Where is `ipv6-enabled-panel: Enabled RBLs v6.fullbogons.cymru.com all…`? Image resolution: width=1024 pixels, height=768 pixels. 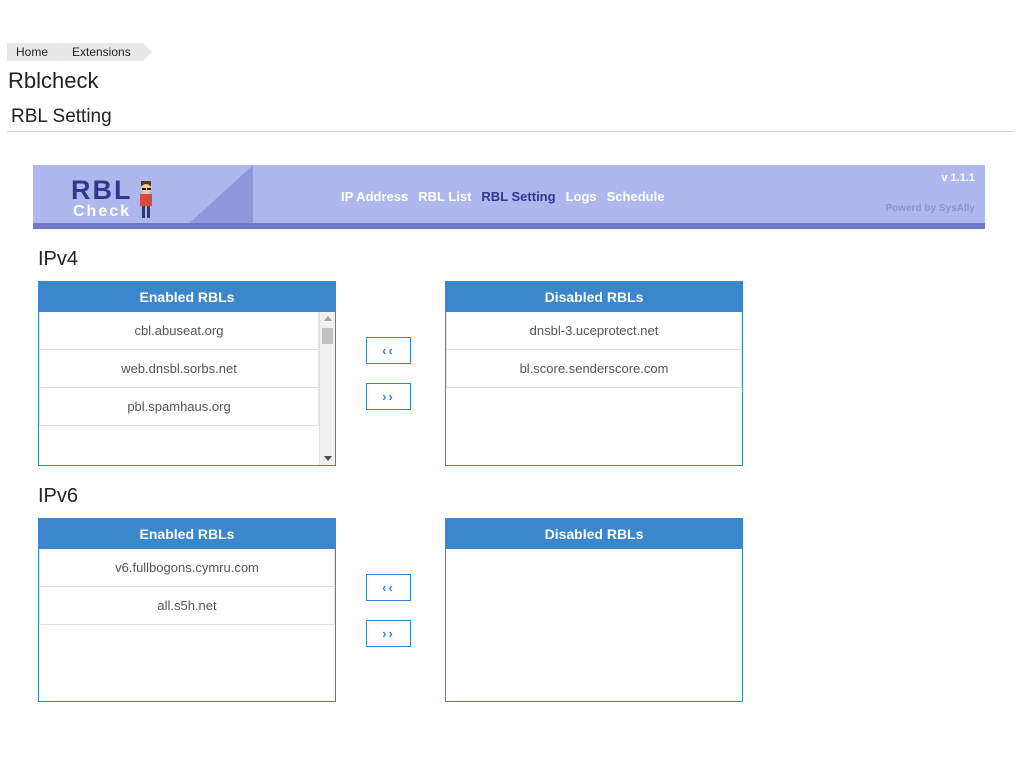
ipv6-enabled-panel: Enabled RBLs v6.fullbogons.cymru.com all… is located at coordinates (187, 610).